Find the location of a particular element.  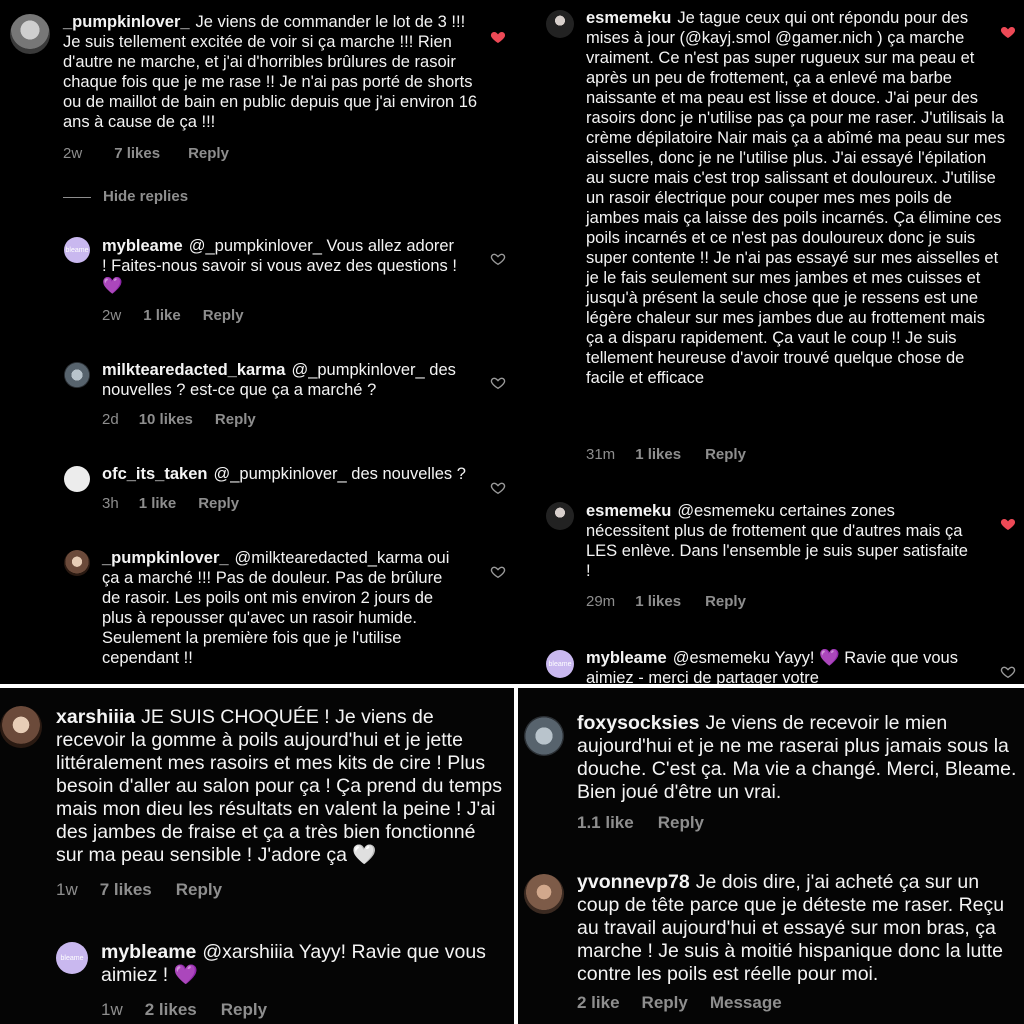

username: foxysocksies is located at coordinates (638, 723).